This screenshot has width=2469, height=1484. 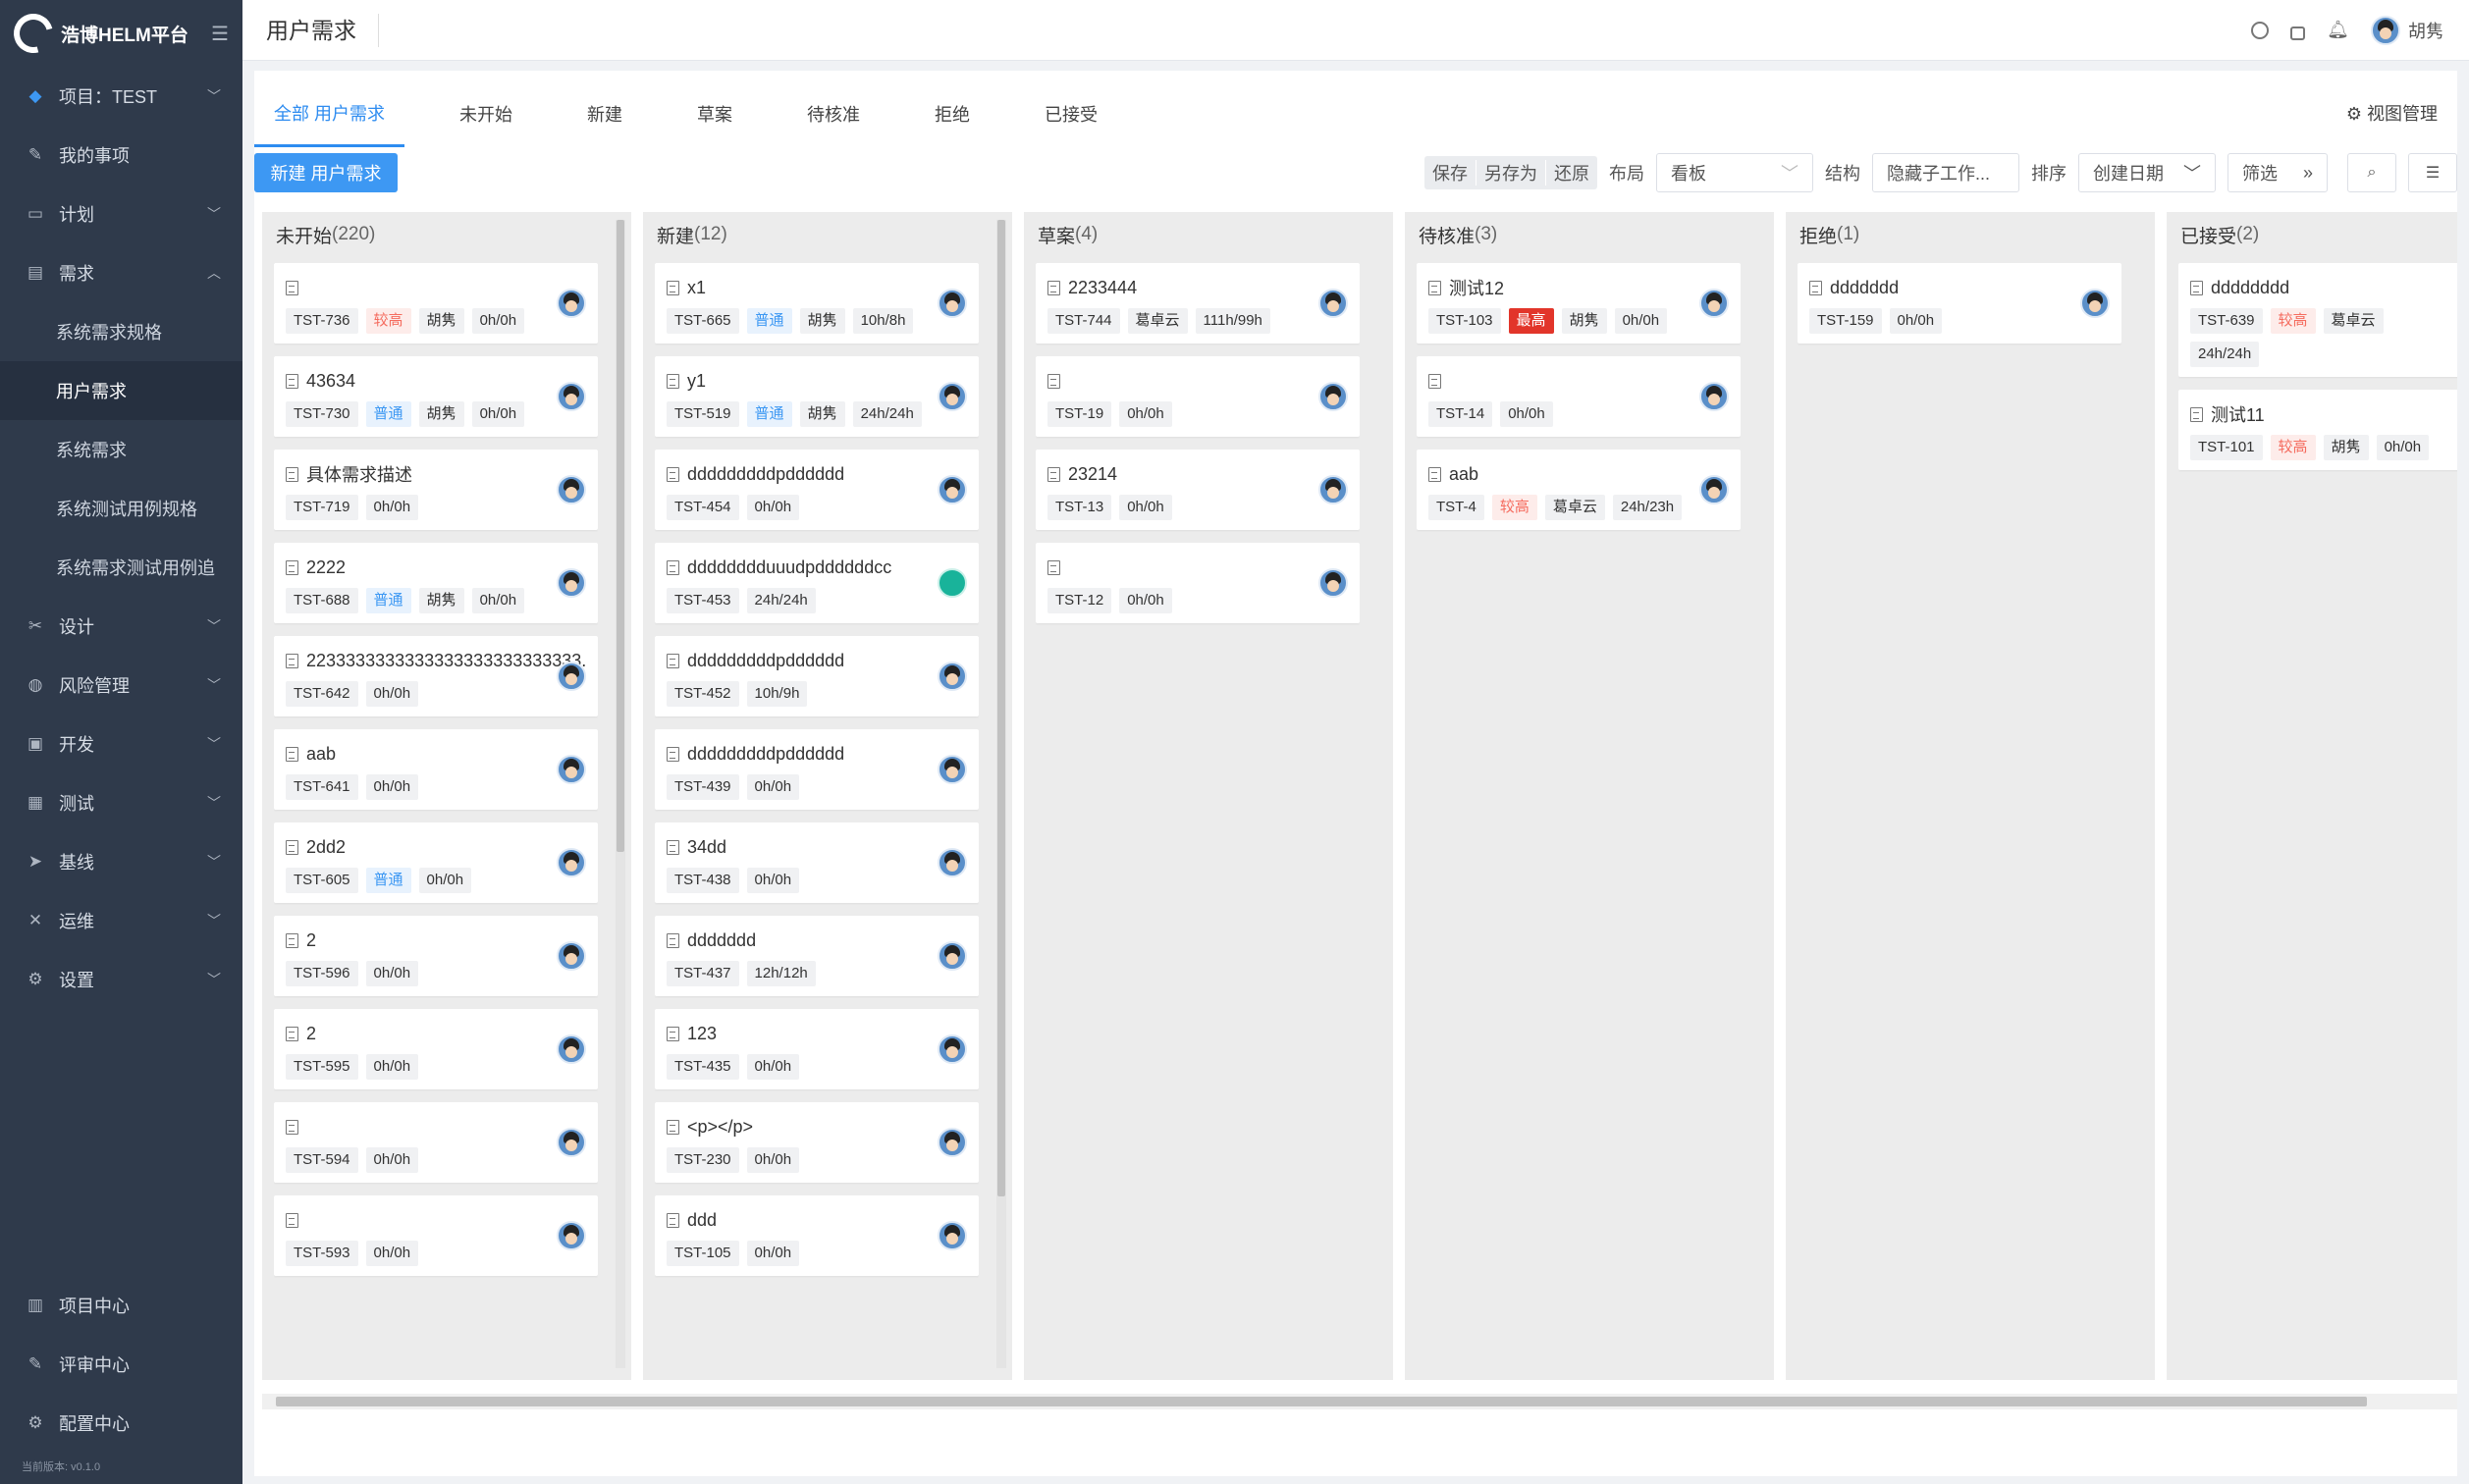 What do you see at coordinates (2432, 172) in the screenshot?
I see `list-view-button: ☰` at bounding box center [2432, 172].